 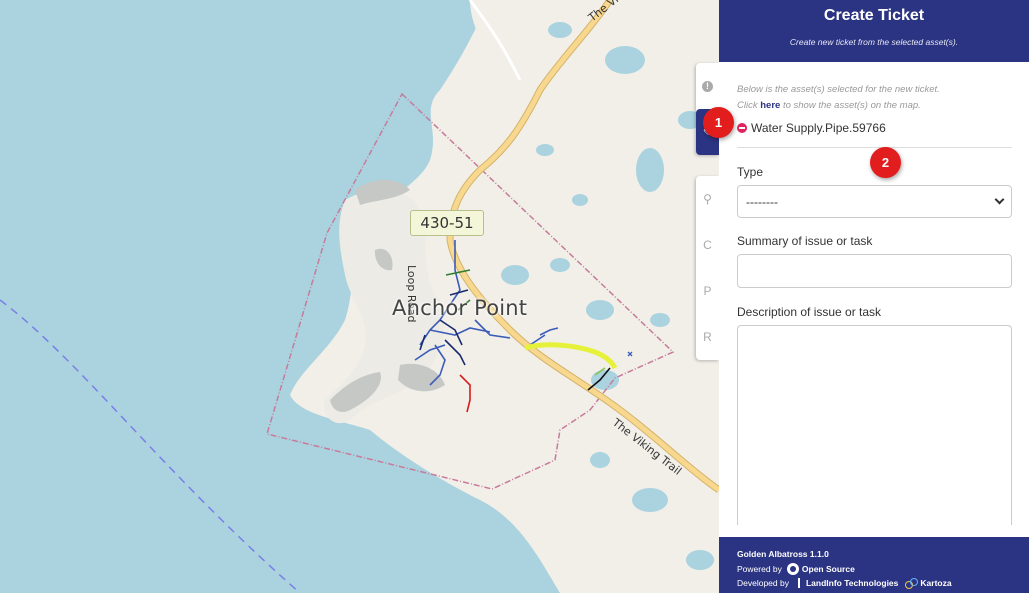 What do you see at coordinates (851, 105) in the screenshot?
I see `help-rest: to show the asset(s) on the map.` at bounding box center [851, 105].